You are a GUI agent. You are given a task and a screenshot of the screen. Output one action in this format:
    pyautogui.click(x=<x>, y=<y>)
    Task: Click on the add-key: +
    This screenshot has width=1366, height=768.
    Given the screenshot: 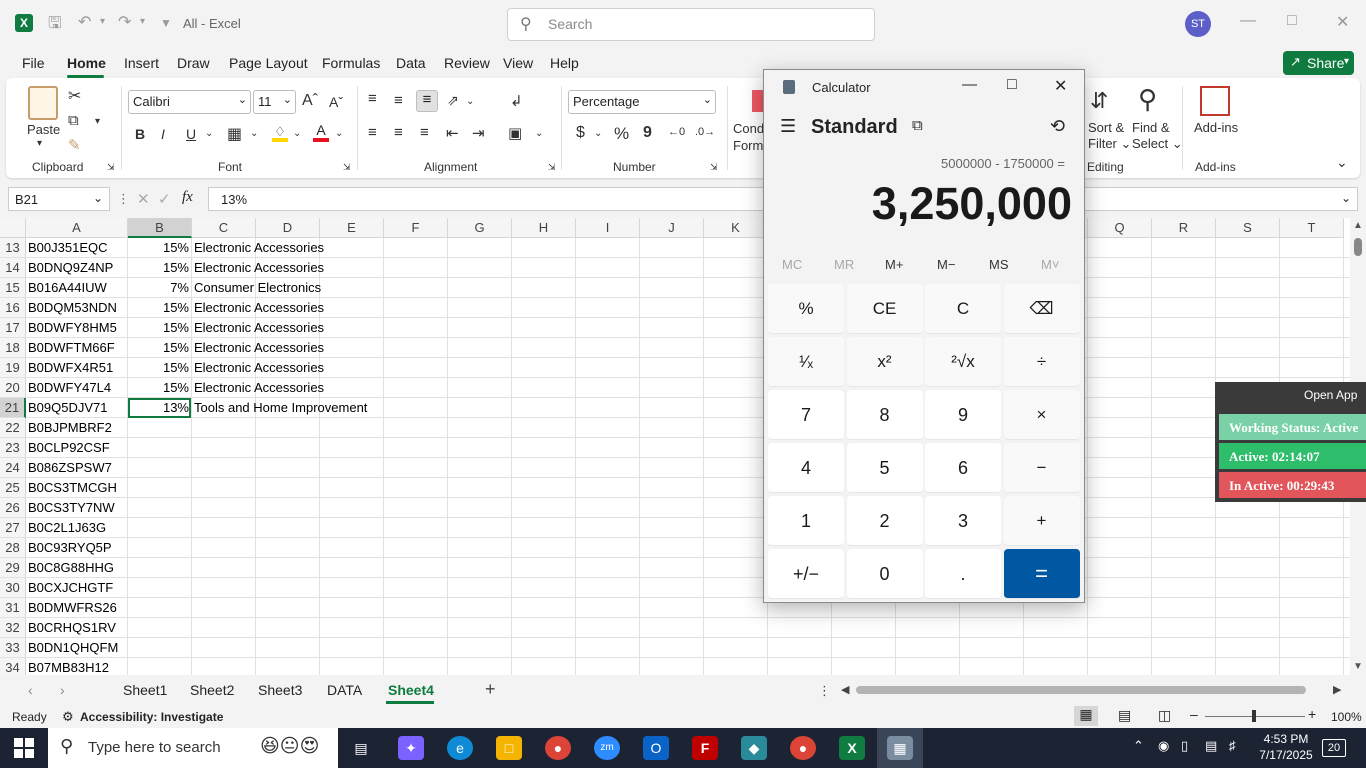 What is the action you would take?
    pyautogui.click(x=1041, y=521)
    